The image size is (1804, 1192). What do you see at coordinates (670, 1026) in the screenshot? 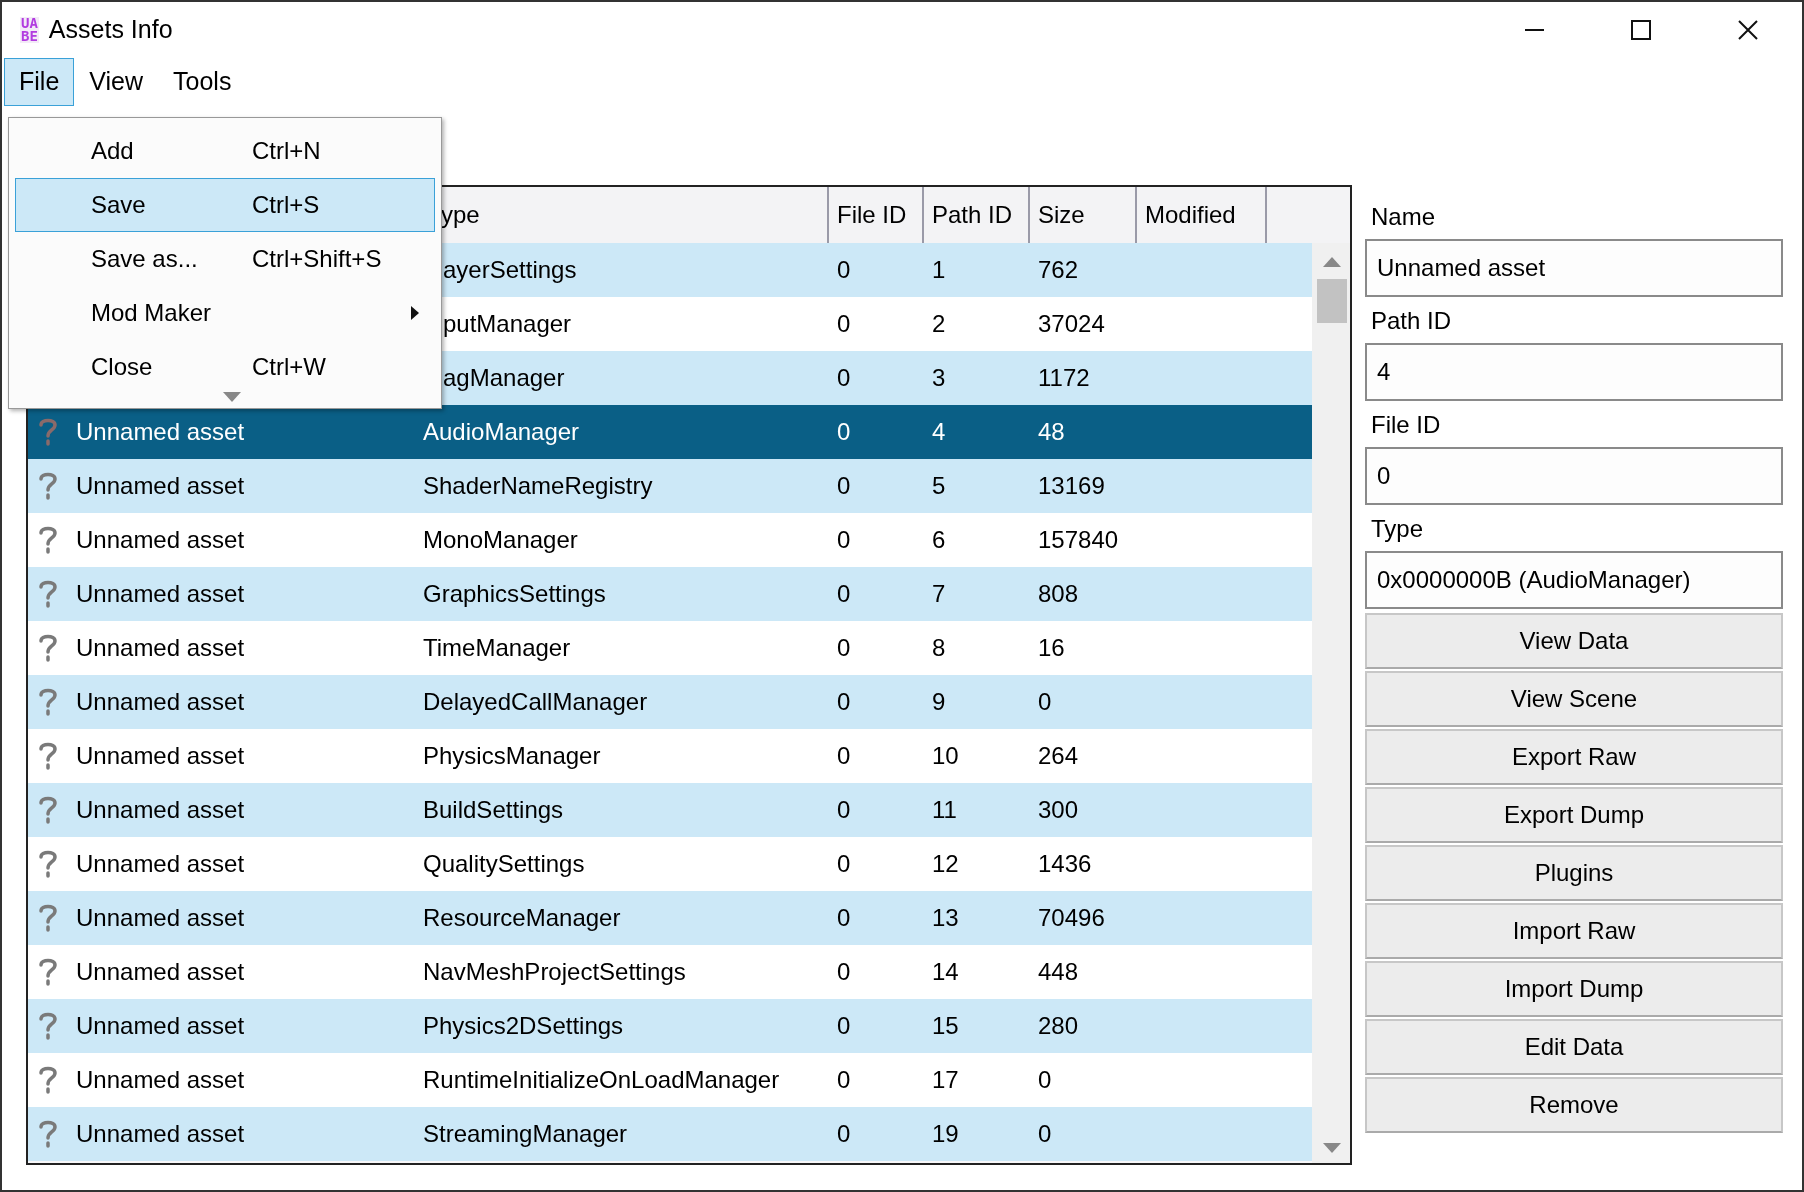
I see `table-row: Unnamed asset Physics2DSettings 0 15 280` at bounding box center [670, 1026].